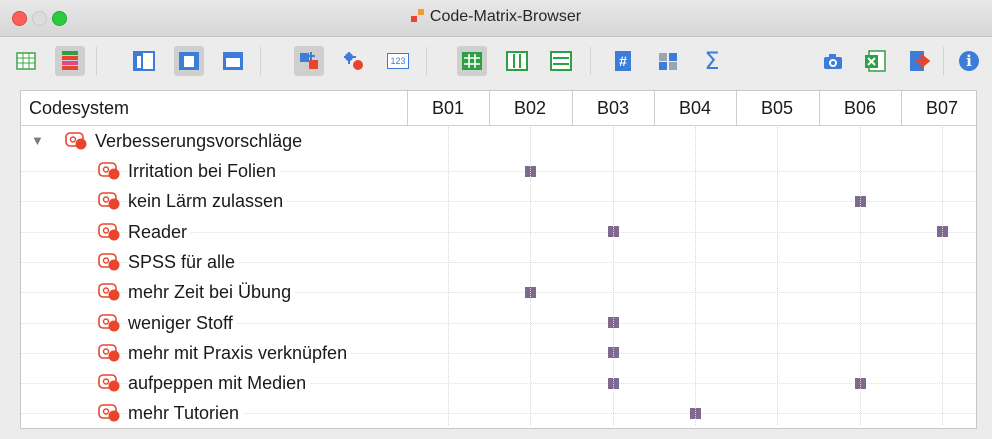 Image resolution: width=992 pixels, height=439 pixels. I want to click on symbol-circles-button, so click(354, 61).